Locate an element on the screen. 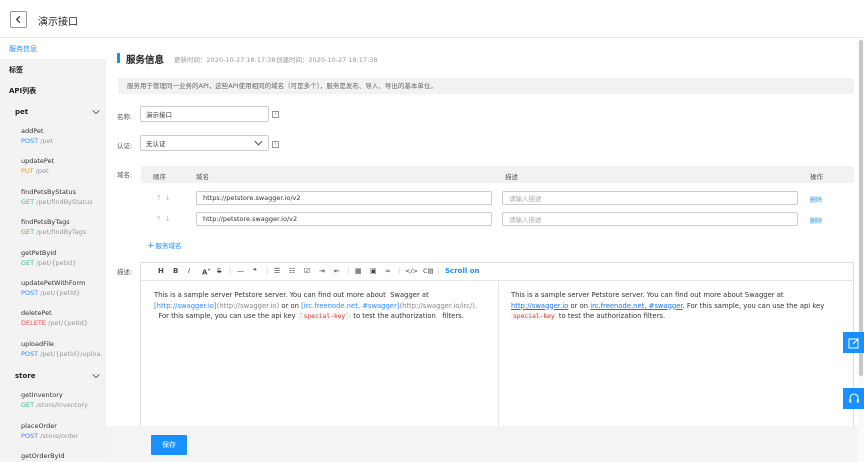  api-name: findPetsByTags is located at coordinates (45, 222).